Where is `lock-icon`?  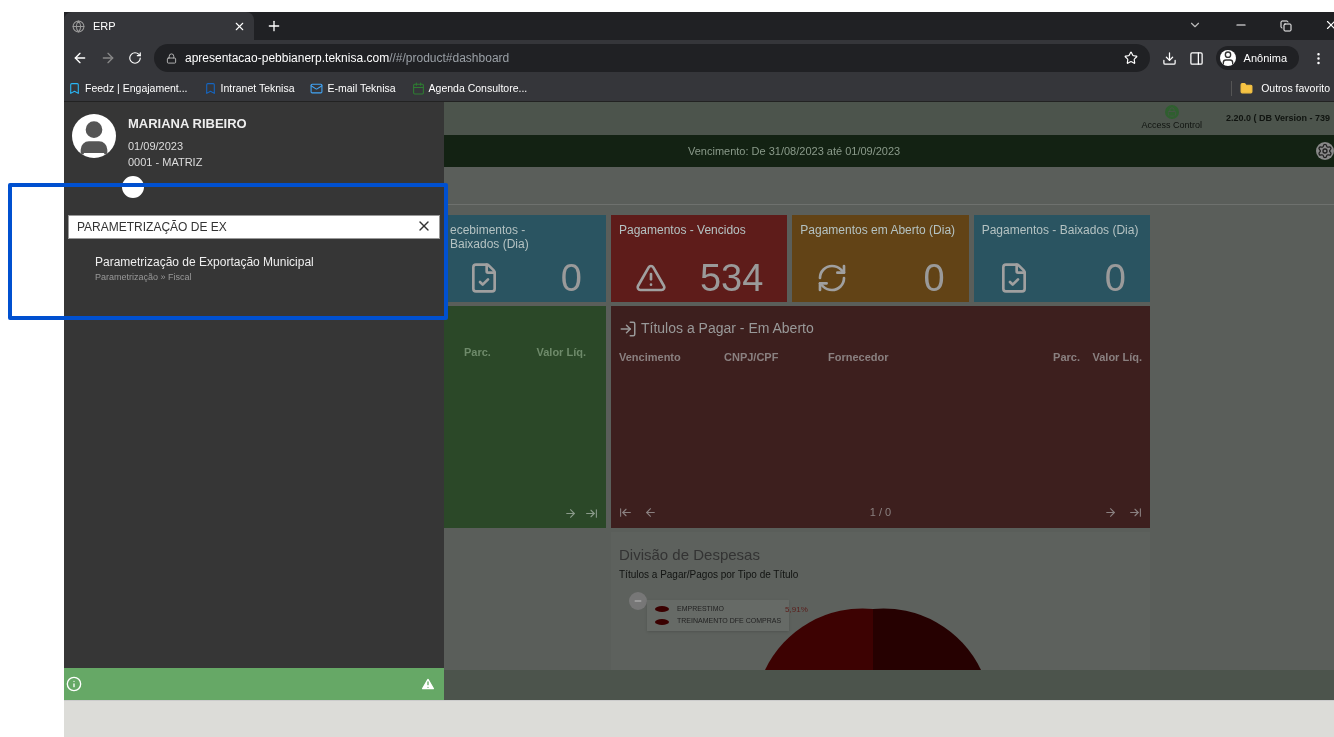
lock-icon is located at coordinates (171, 58).